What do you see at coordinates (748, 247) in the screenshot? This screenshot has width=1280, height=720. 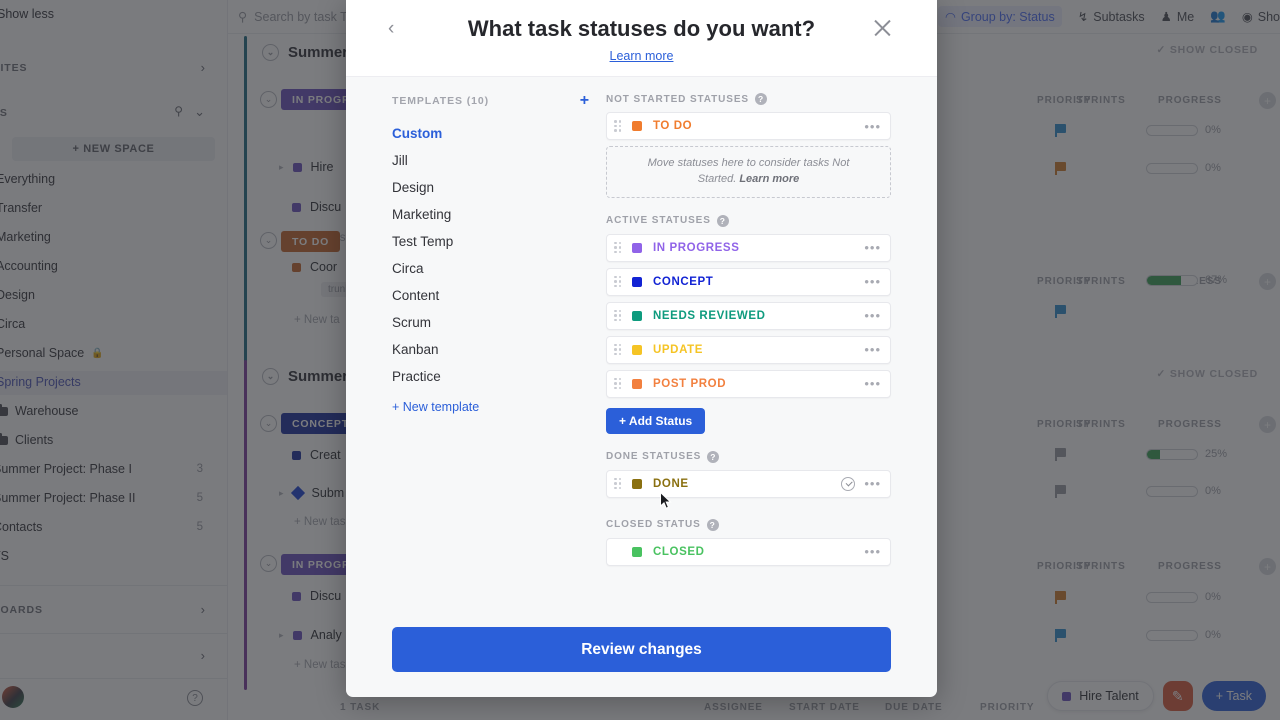 I see `status-row-in-progress: IN PROGRESS •••` at bounding box center [748, 247].